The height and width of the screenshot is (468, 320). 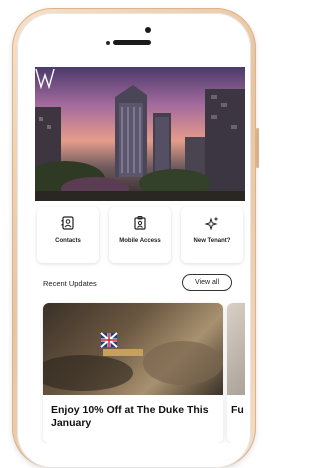 What do you see at coordinates (45, 78) in the screenshot?
I see `building-logo-icon` at bounding box center [45, 78].